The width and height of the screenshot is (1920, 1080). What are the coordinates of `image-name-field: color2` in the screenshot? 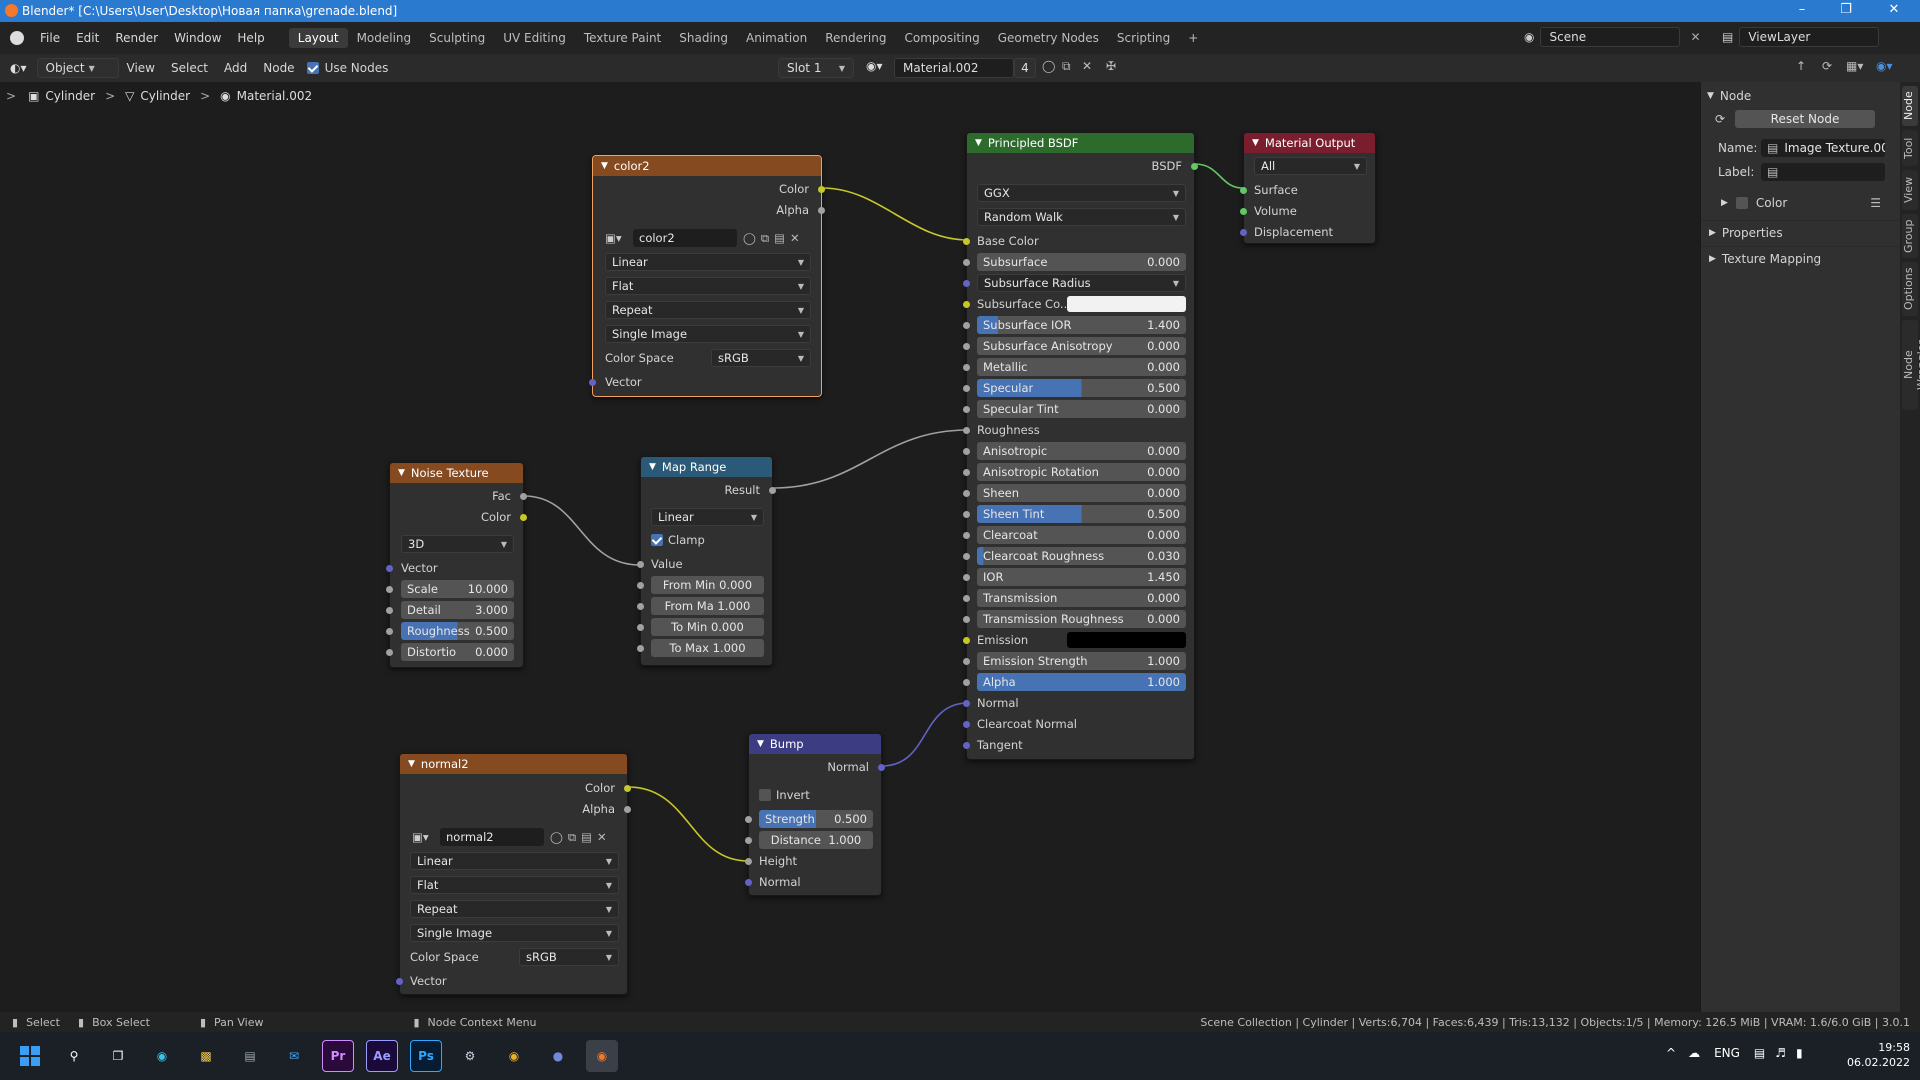 It's located at (685, 238).